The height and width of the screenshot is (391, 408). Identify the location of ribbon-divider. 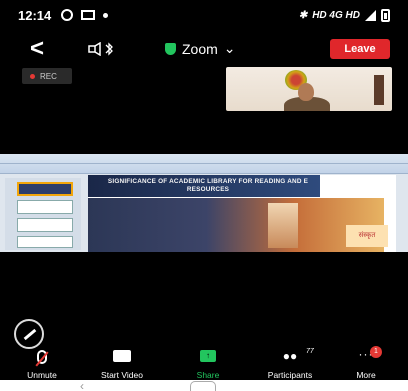
(204, 163).